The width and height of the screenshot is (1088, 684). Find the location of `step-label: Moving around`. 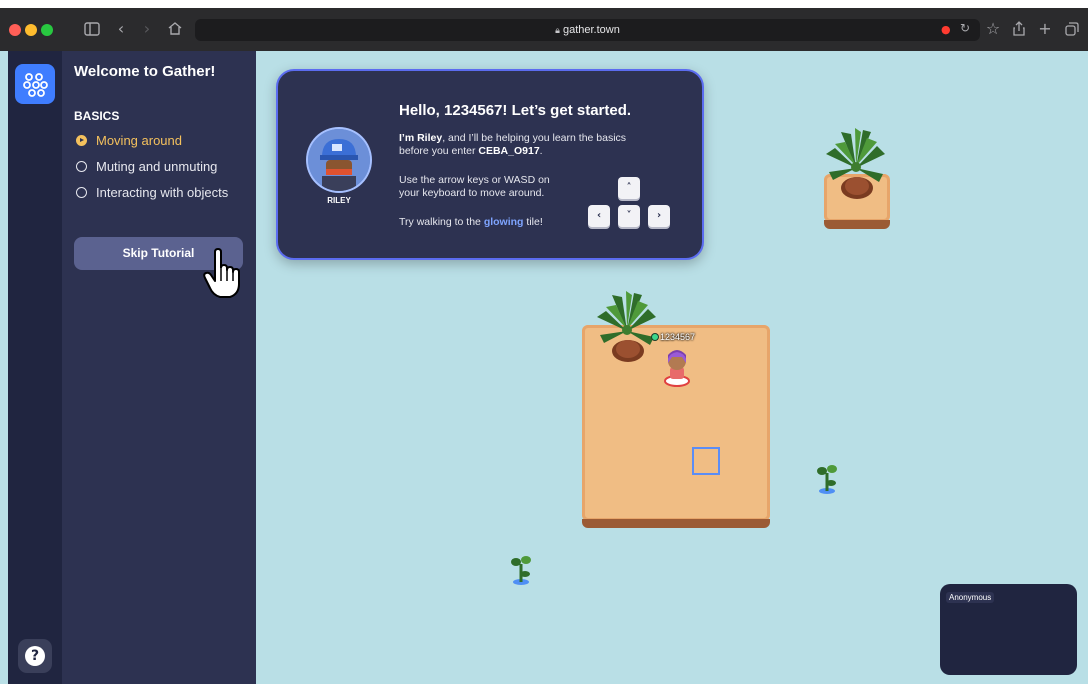

step-label: Moving around is located at coordinates (139, 140).